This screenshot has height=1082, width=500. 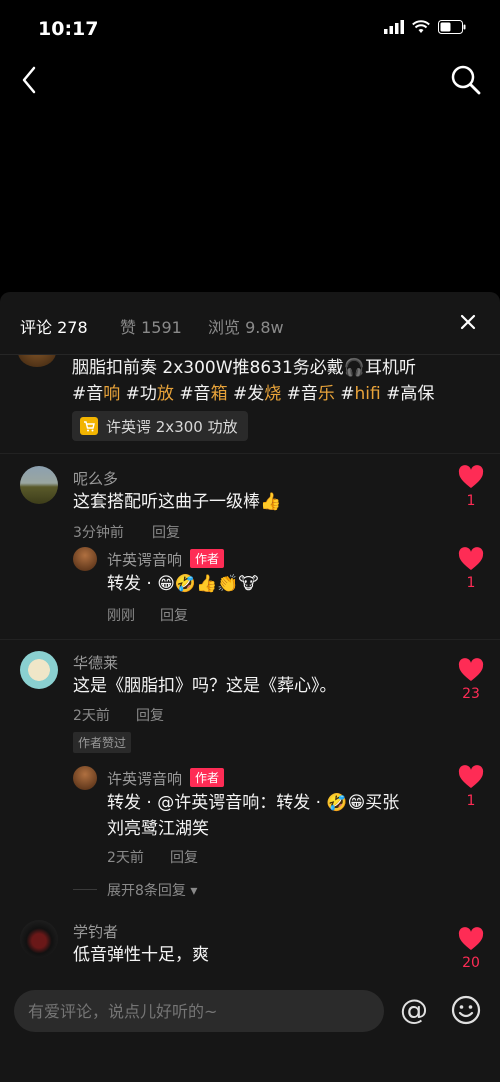 What do you see at coordinates (96, 394) in the screenshot?
I see `tag: #音响` at bounding box center [96, 394].